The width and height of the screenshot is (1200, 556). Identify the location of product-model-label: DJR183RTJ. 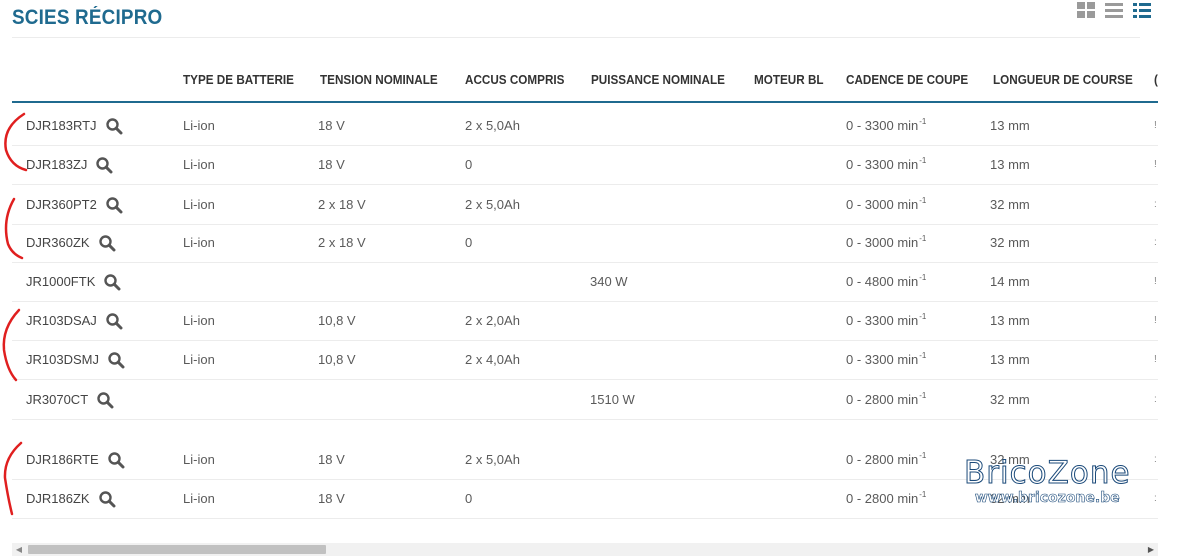
(61, 125).